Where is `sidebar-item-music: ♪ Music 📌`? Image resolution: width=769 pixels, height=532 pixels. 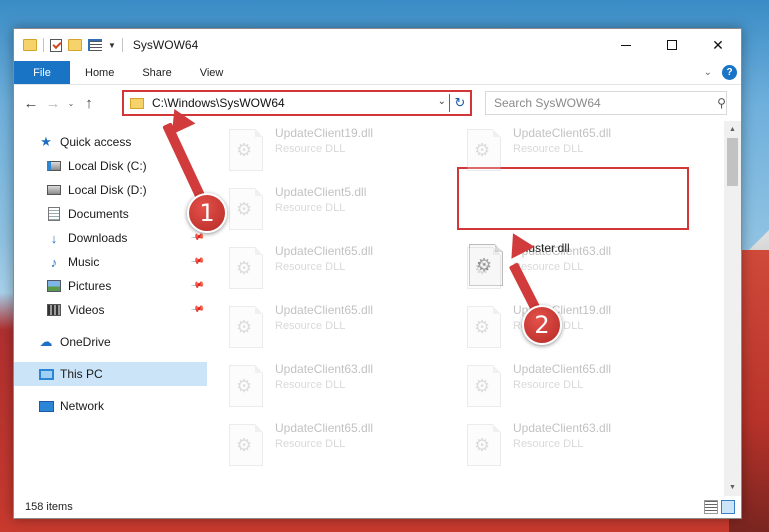
sidebar-item-music: ♪ Music 📌 is located at coordinates (110, 262).